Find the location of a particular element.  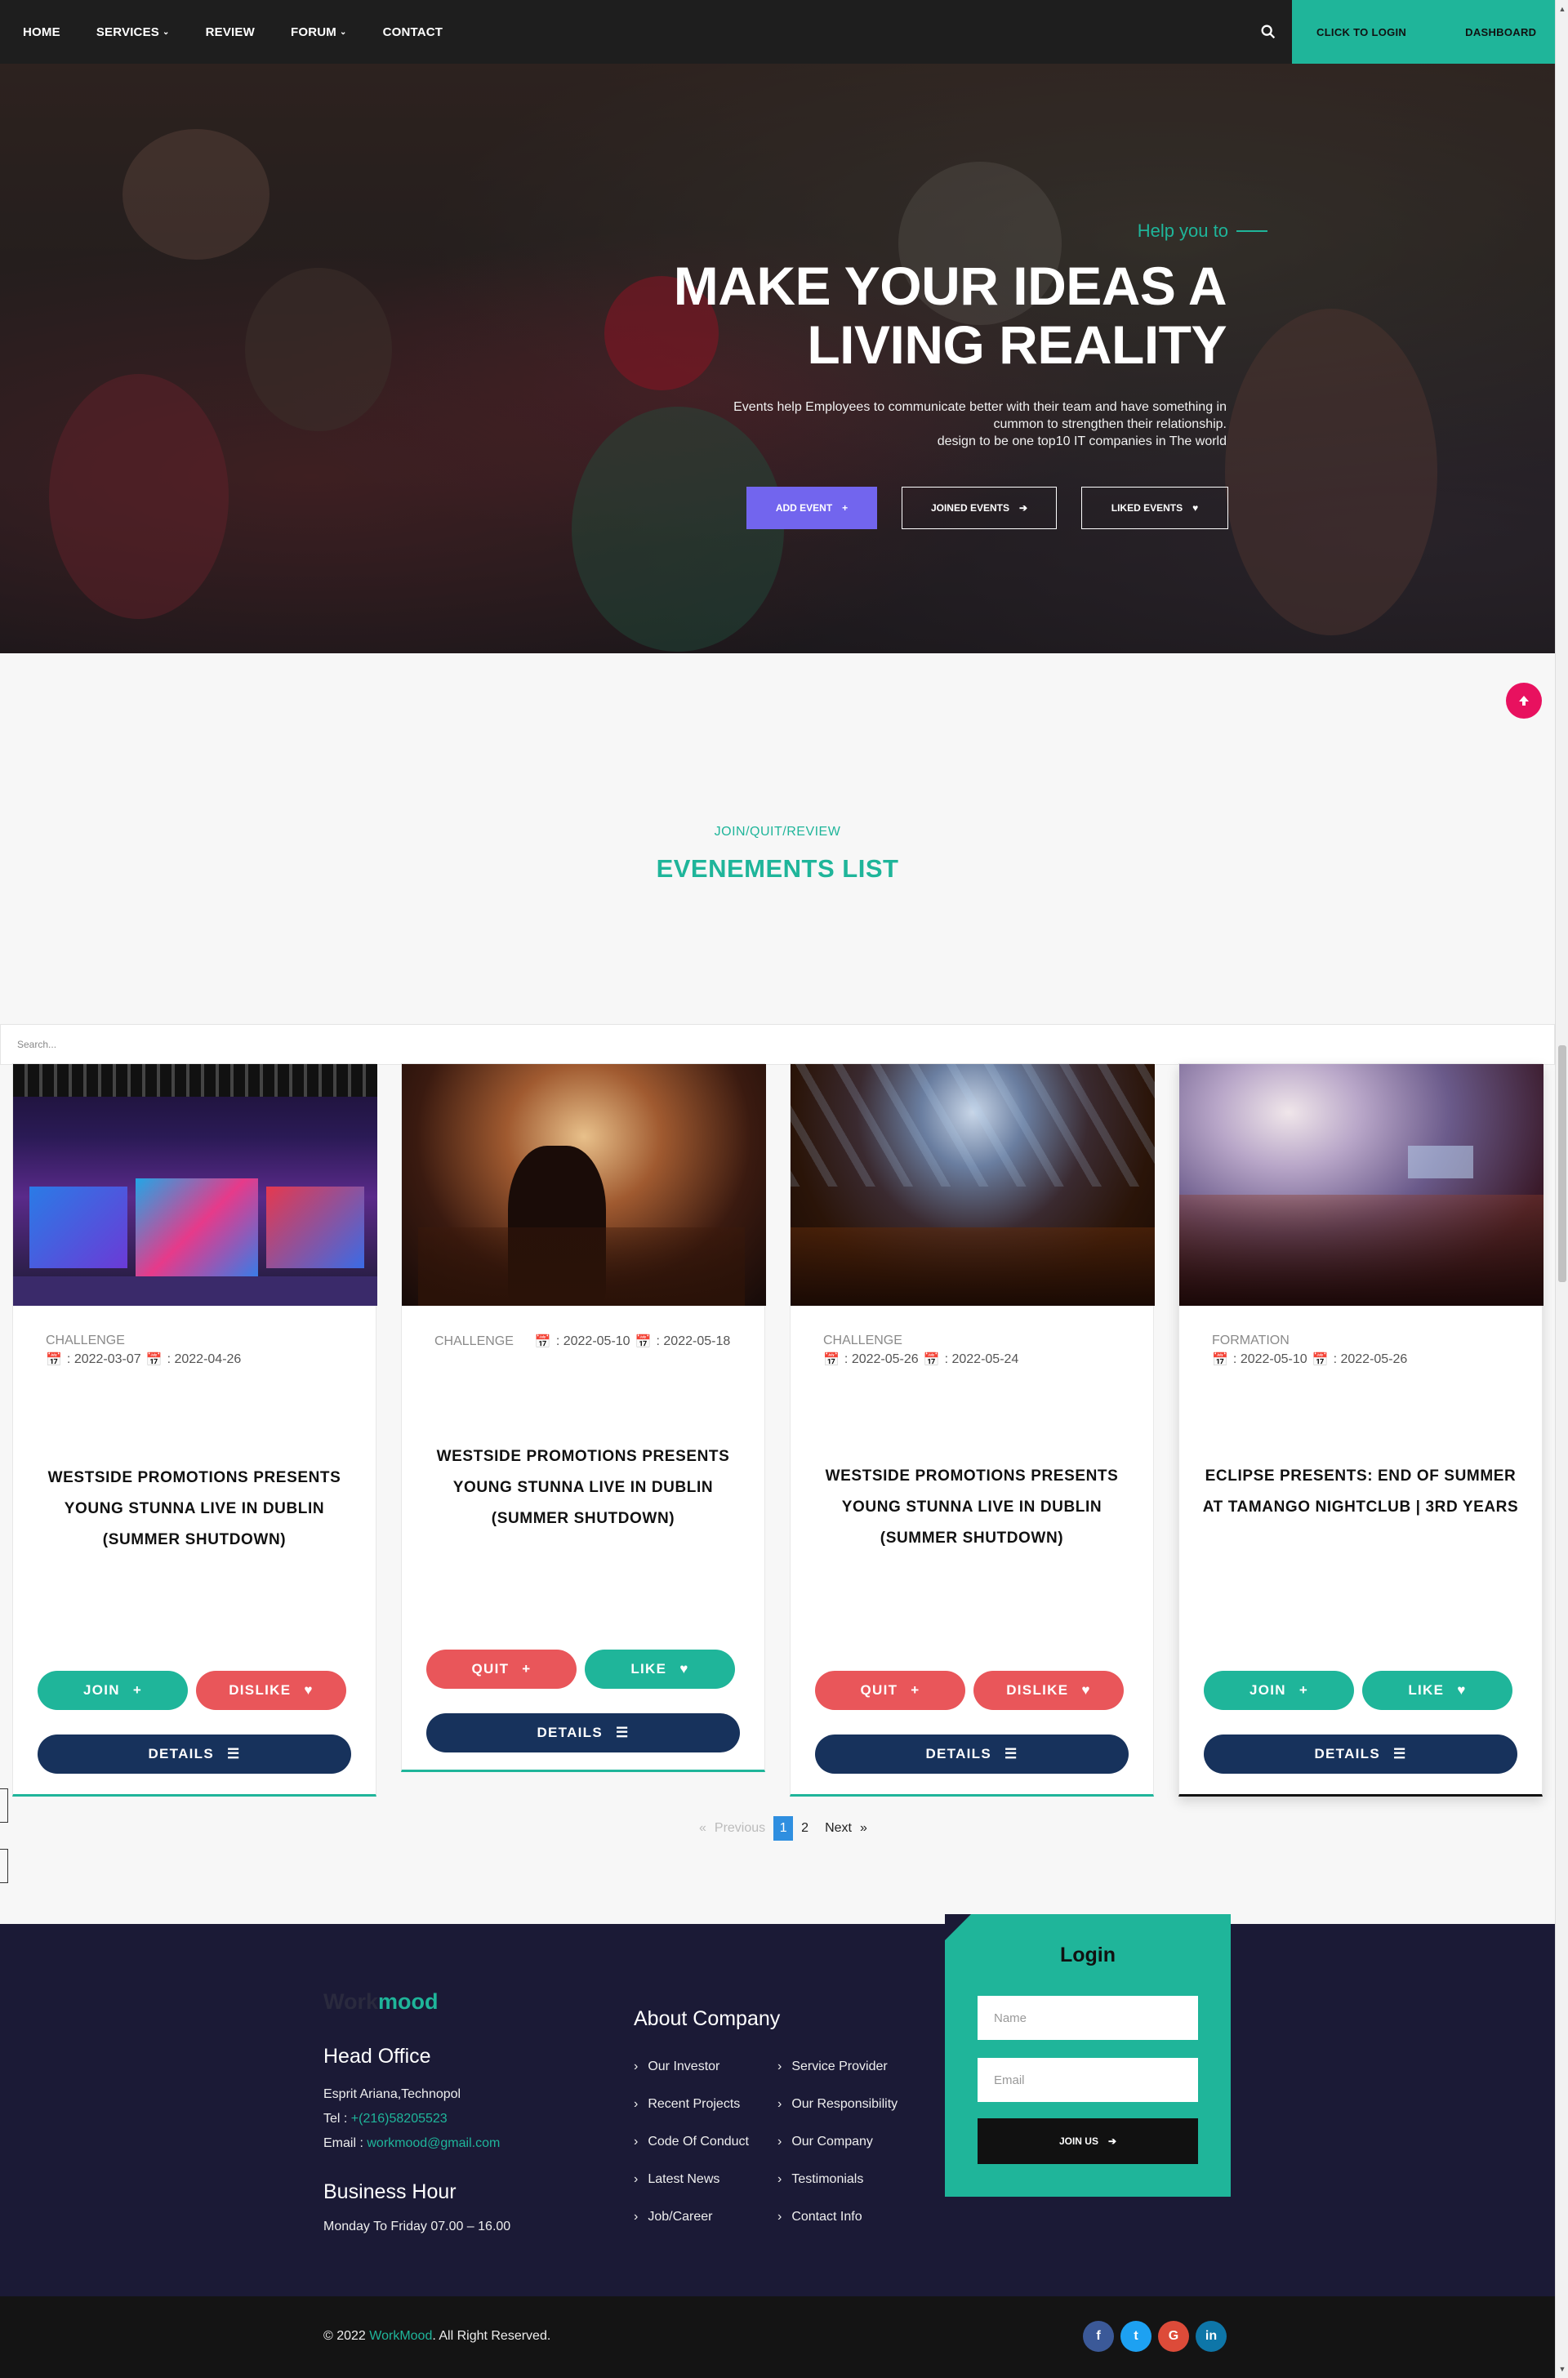

page-1-link: 1 is located at coordinates (783, 1829).